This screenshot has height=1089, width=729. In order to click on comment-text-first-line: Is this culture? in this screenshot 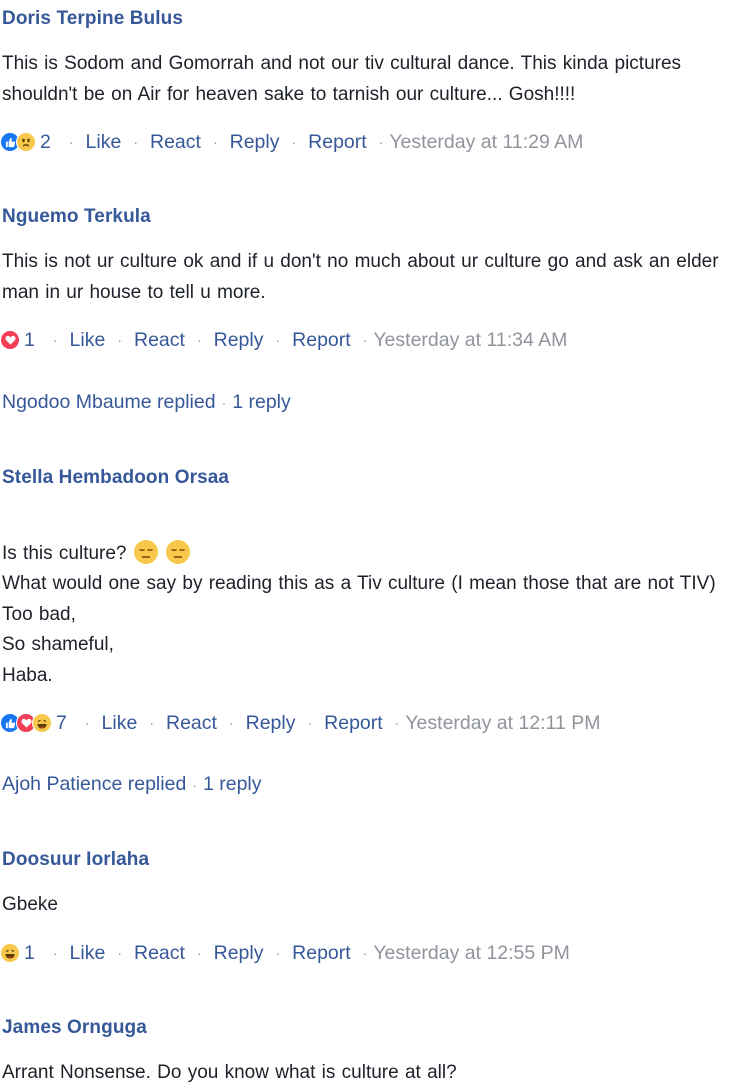, I will do `click(64, 553)`.